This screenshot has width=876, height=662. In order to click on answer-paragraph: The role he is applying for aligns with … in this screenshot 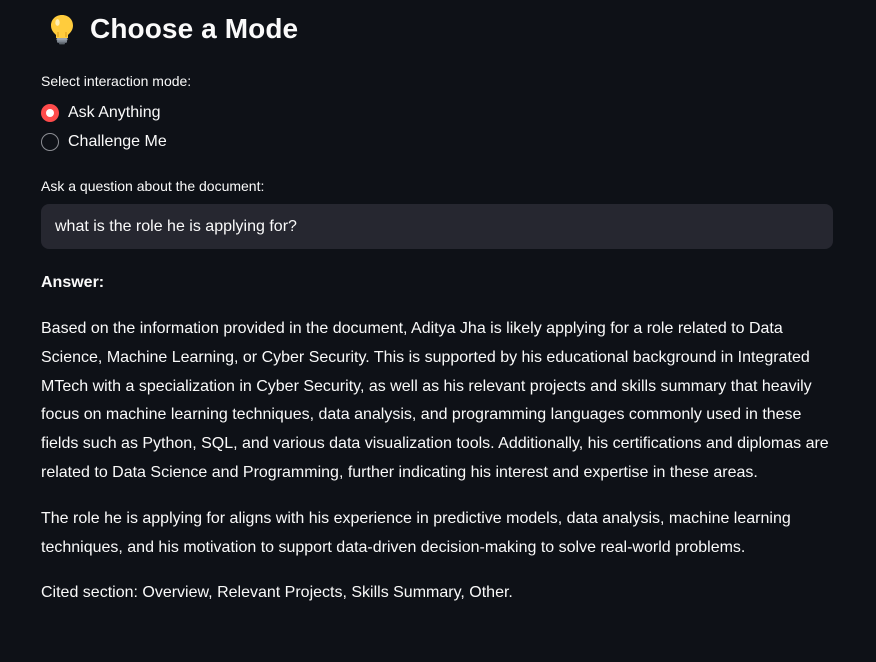, I will do `click(416, 532)`.